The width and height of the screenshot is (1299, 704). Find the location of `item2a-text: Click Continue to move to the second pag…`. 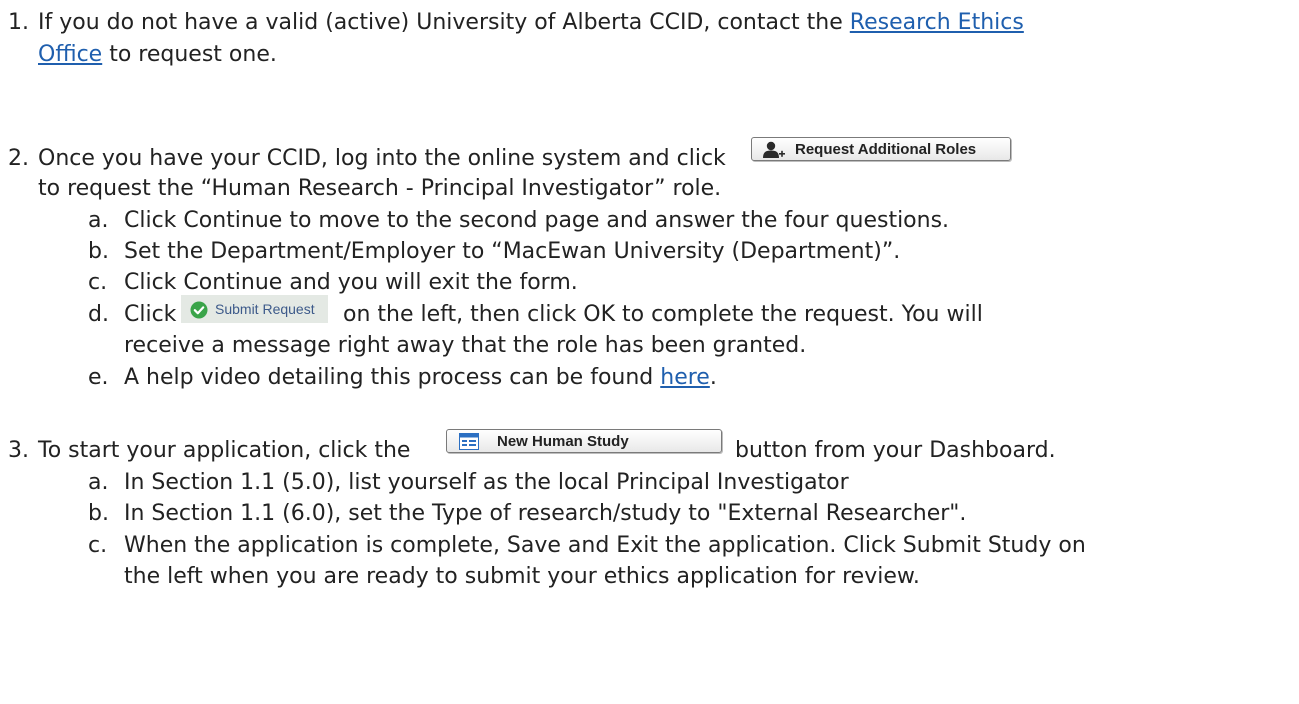

item2a-text: Click Continue to move to the second pag… is located at coordinates (537, 220).